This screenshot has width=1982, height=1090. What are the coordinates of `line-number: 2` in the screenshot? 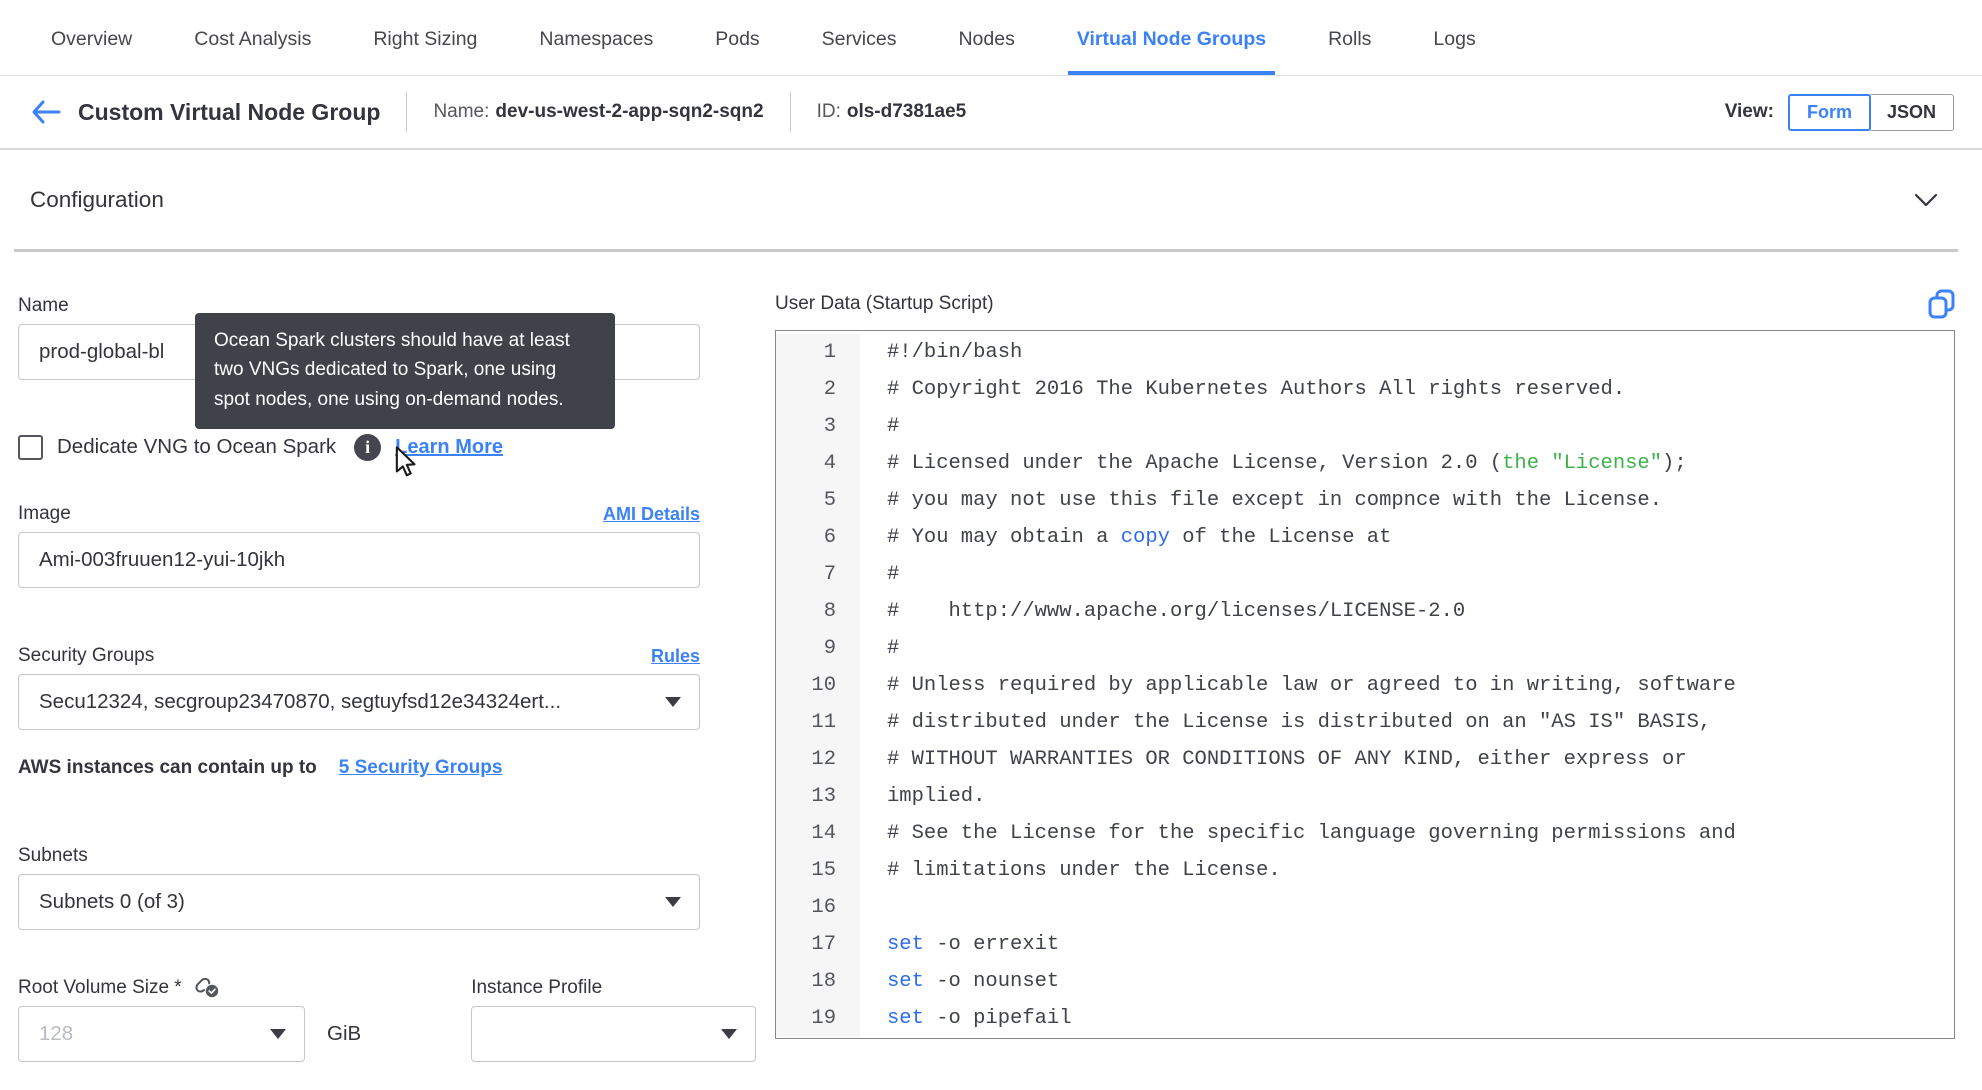 It's located at (818, 389).